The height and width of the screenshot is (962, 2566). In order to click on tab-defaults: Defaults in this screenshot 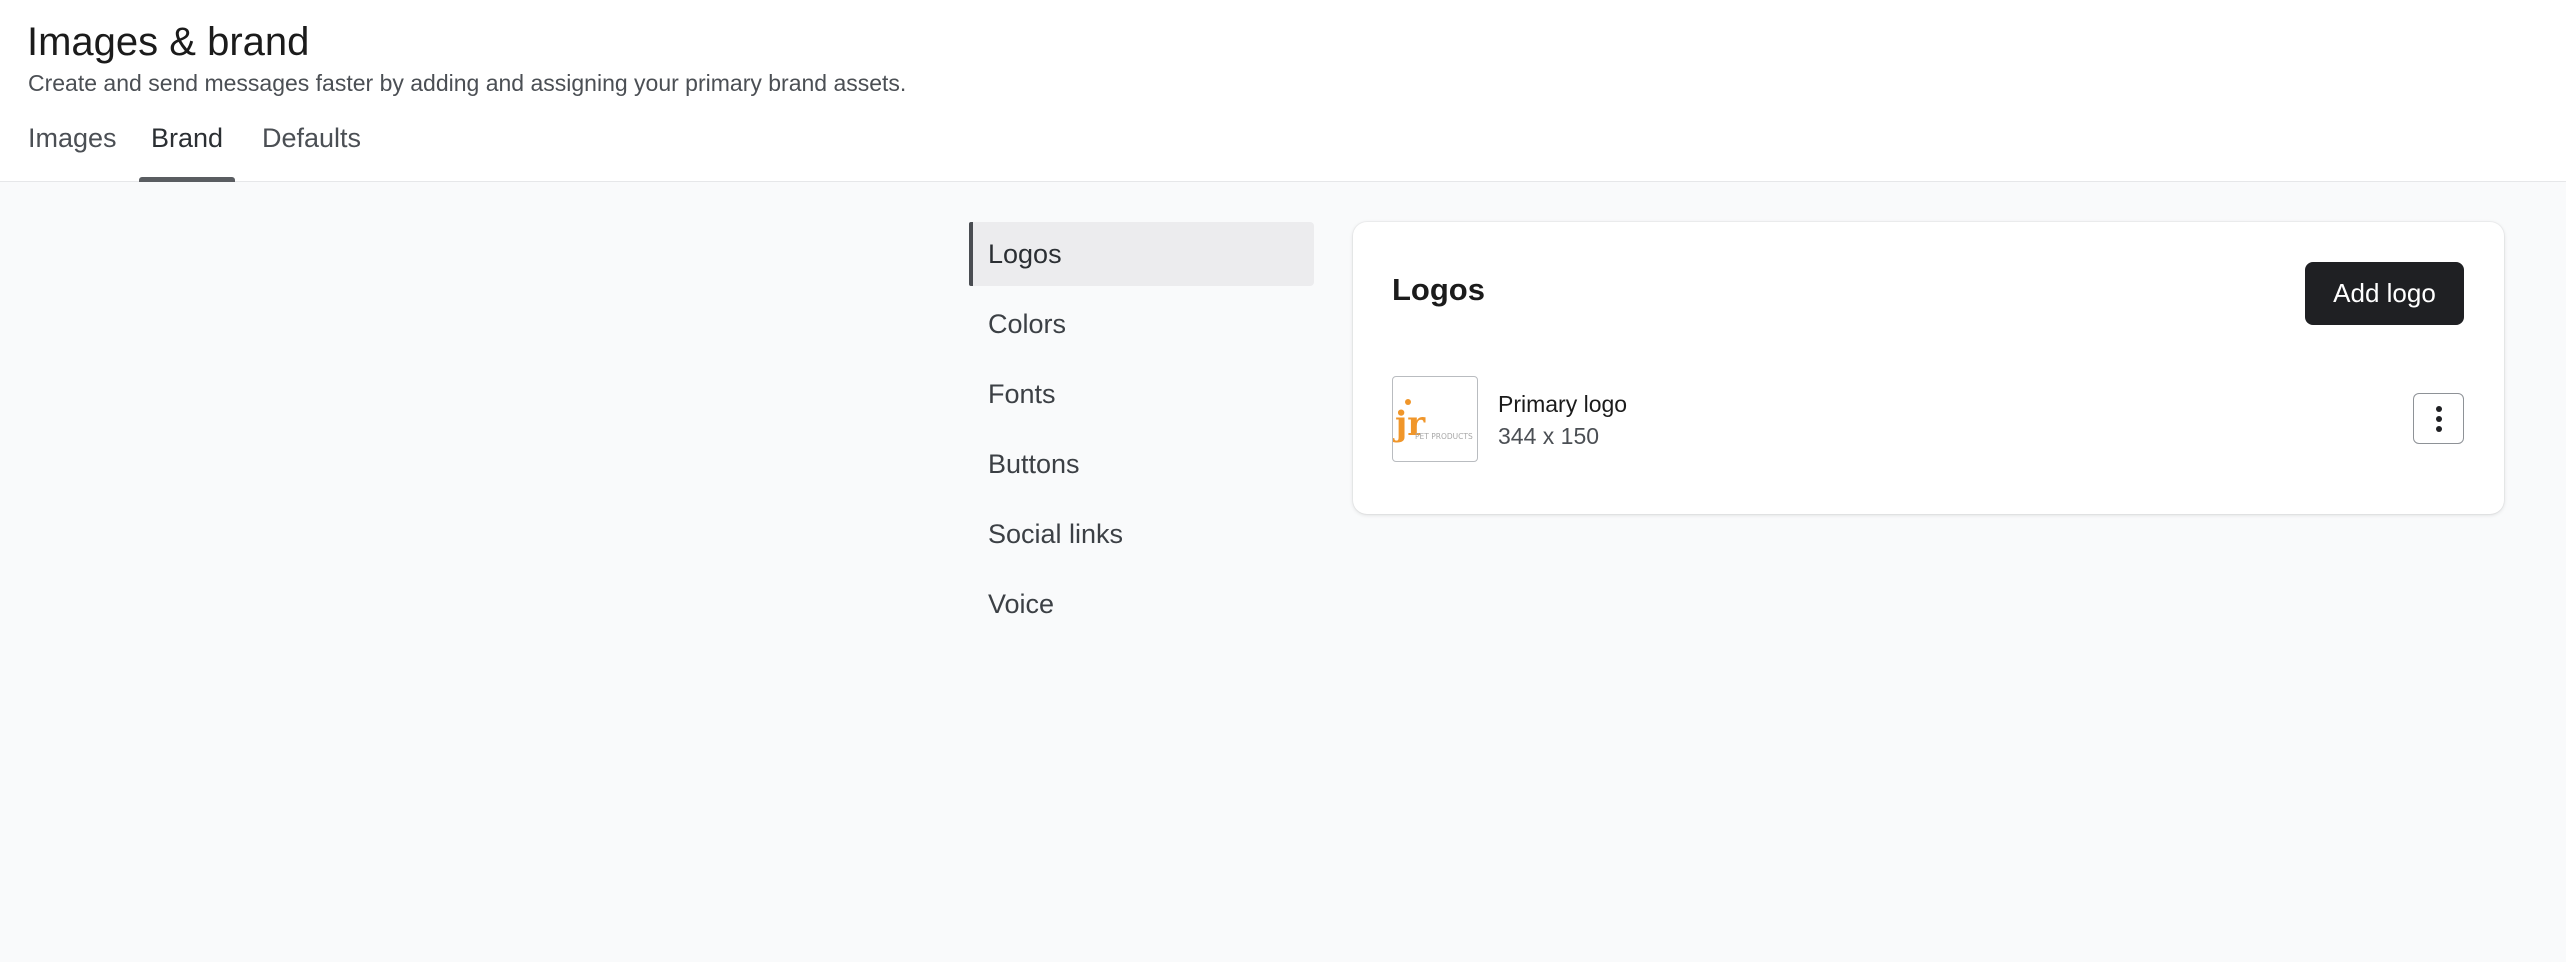, I will do `click(311, 147)`.